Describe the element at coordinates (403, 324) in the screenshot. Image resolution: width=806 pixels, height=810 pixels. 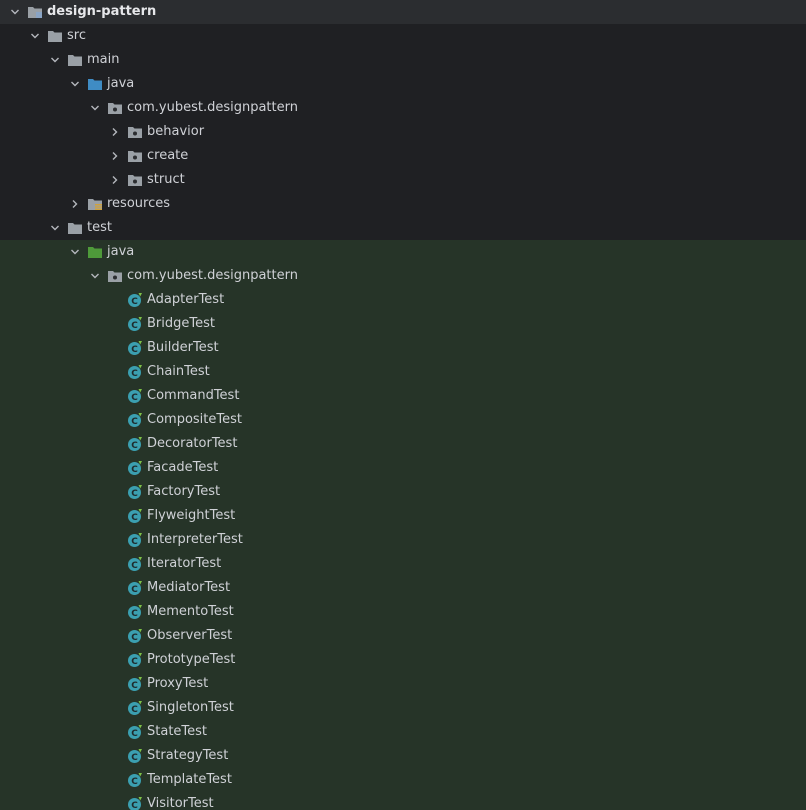
I see `tree-node-bridgetest: C BridgeTest` at that location.